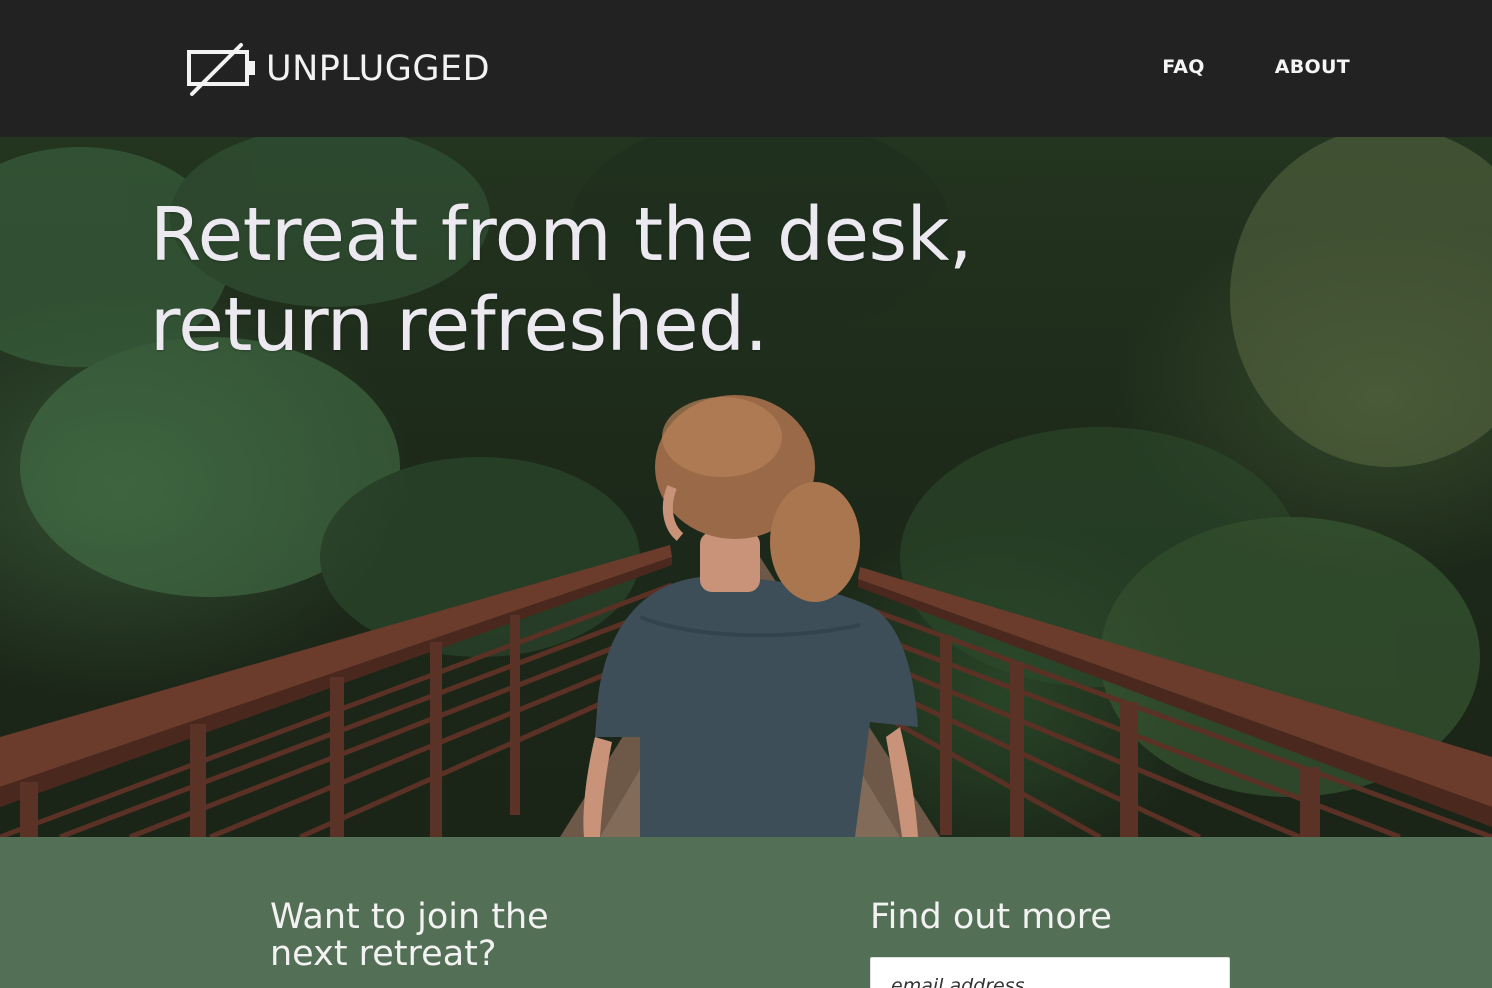  Describe the element at coordinates (600, 280) in the screenshot. I see `hero-headline: Retreat from the desk, return refreshed.` at that location.